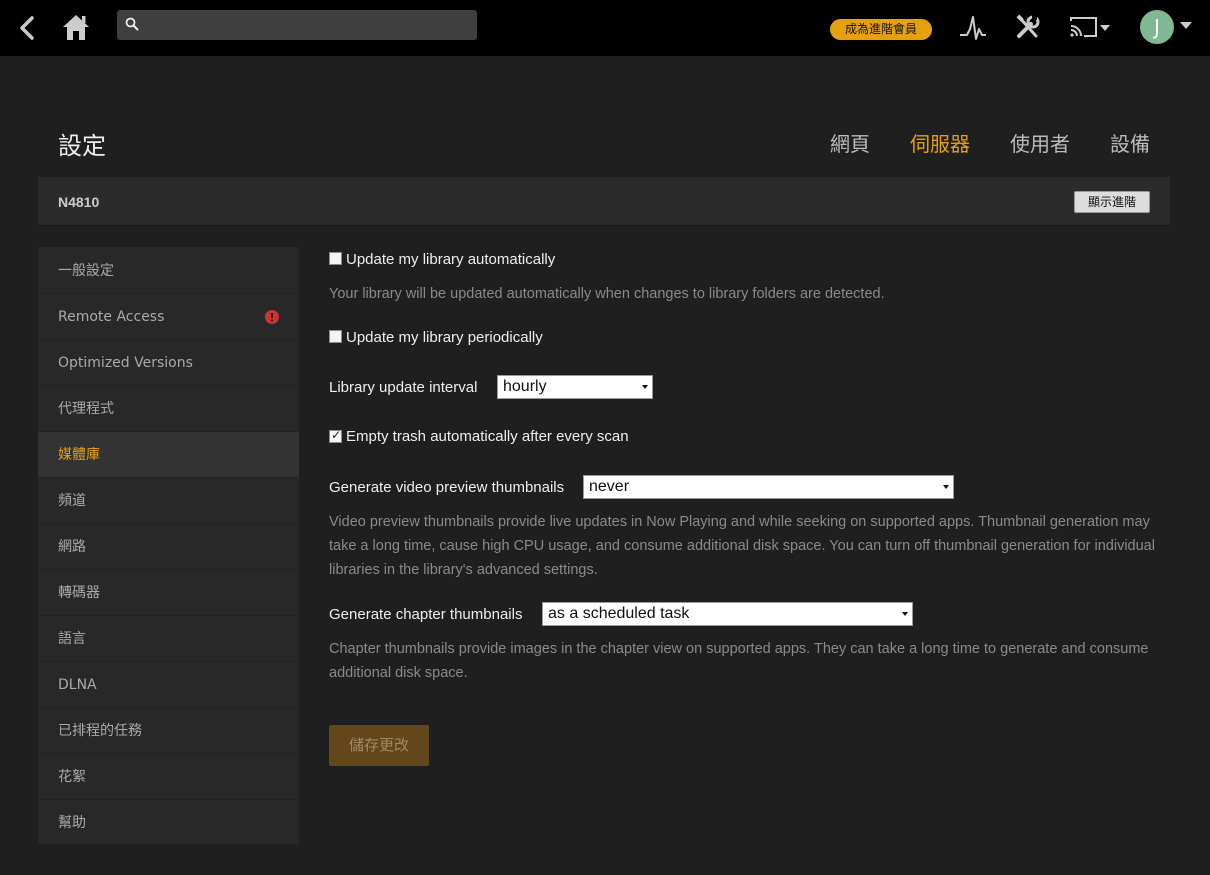 Image resolution: width=1210 pixels, height=875 pixels. I want to click on sidebar-item-network: 網路, so click(168, 547).